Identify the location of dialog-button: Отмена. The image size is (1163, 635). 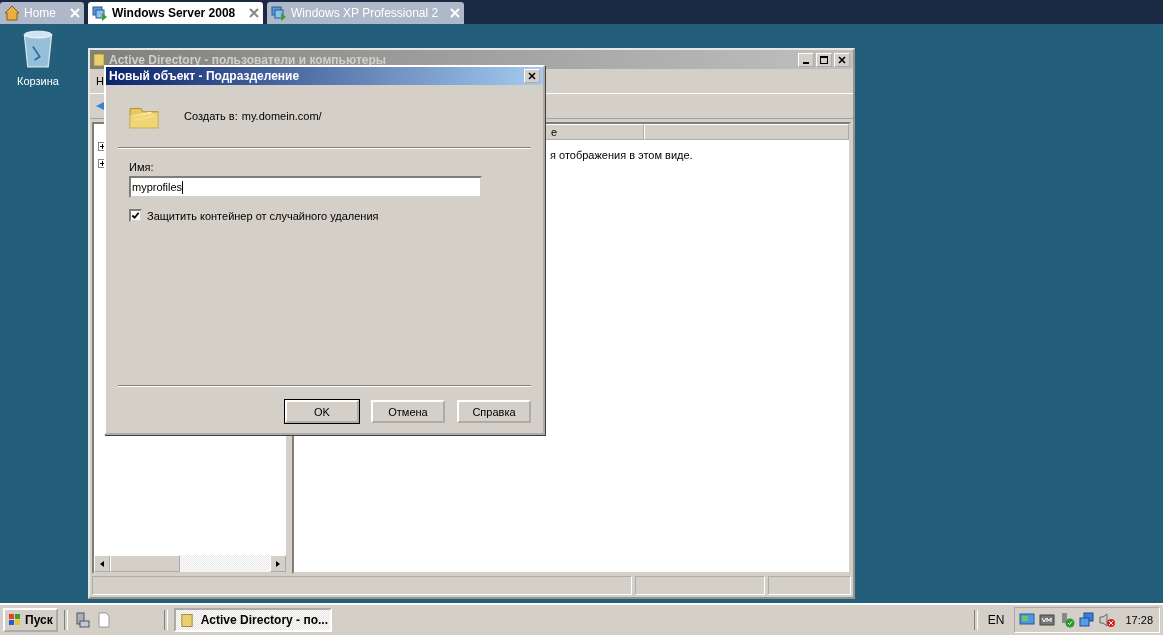
(408, 411).